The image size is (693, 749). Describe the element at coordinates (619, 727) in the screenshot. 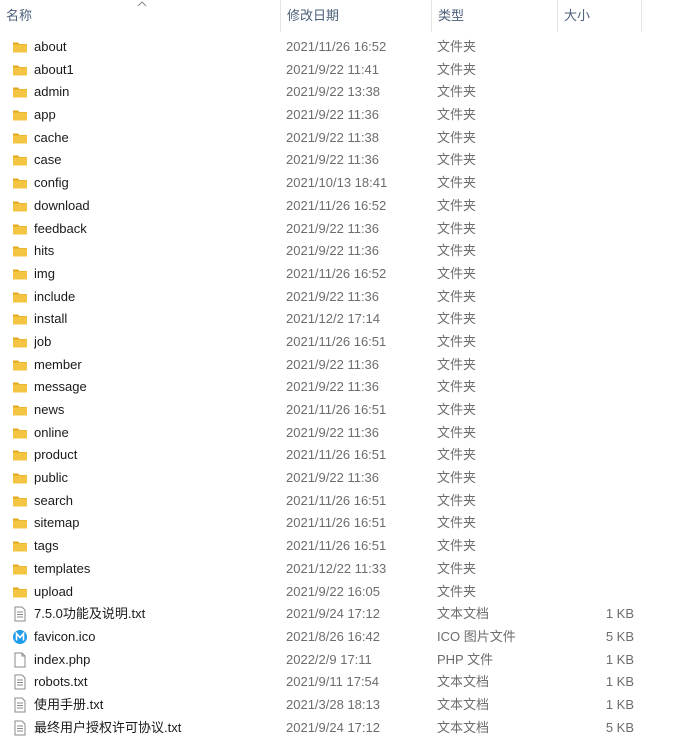

I see `file-size: 5 KB` at that location.